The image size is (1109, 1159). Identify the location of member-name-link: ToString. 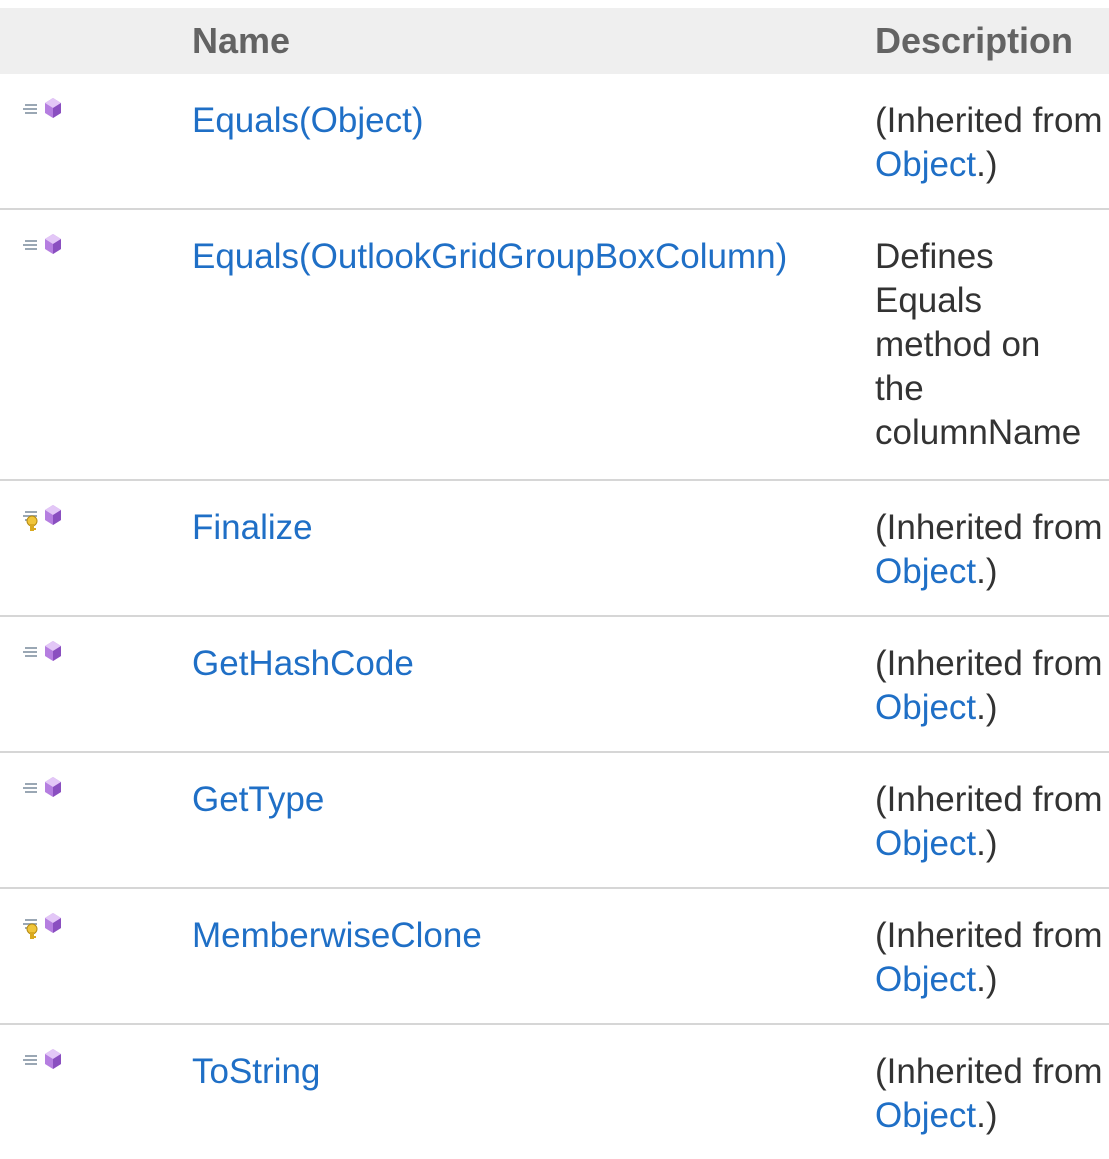
(256, 1071).